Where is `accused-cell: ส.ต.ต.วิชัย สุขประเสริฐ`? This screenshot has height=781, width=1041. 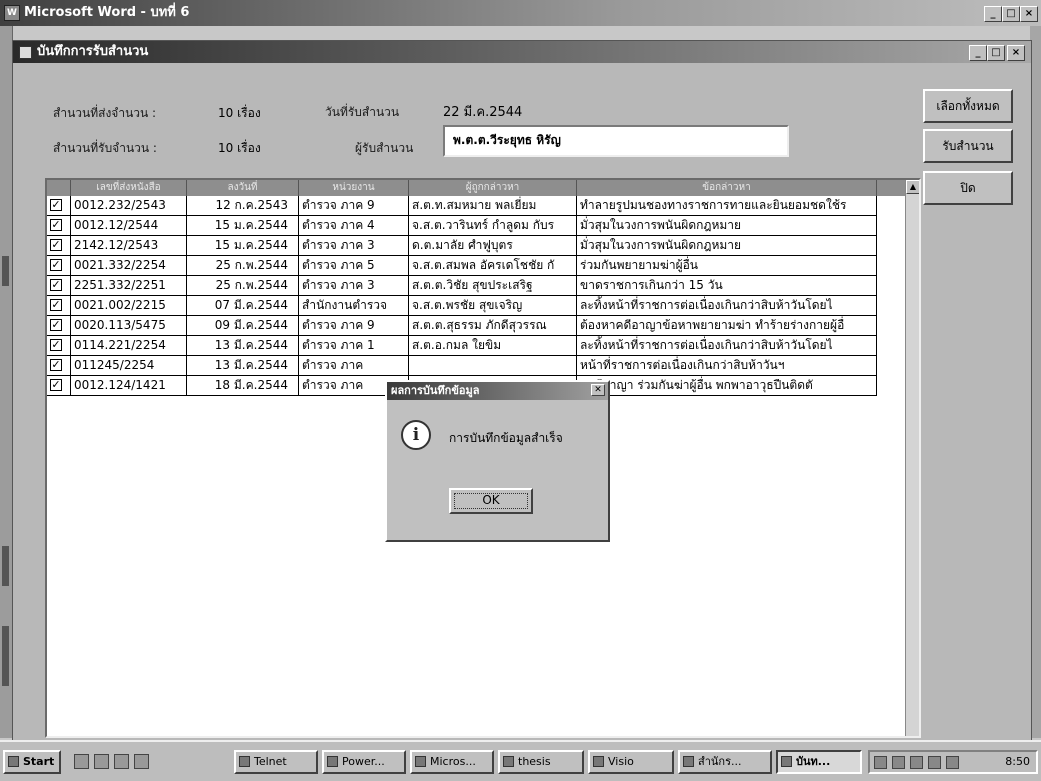 accused-cell: ส.ต.ต.วิชัย สุขประเสริฐ is located at coordinates (493, 286).